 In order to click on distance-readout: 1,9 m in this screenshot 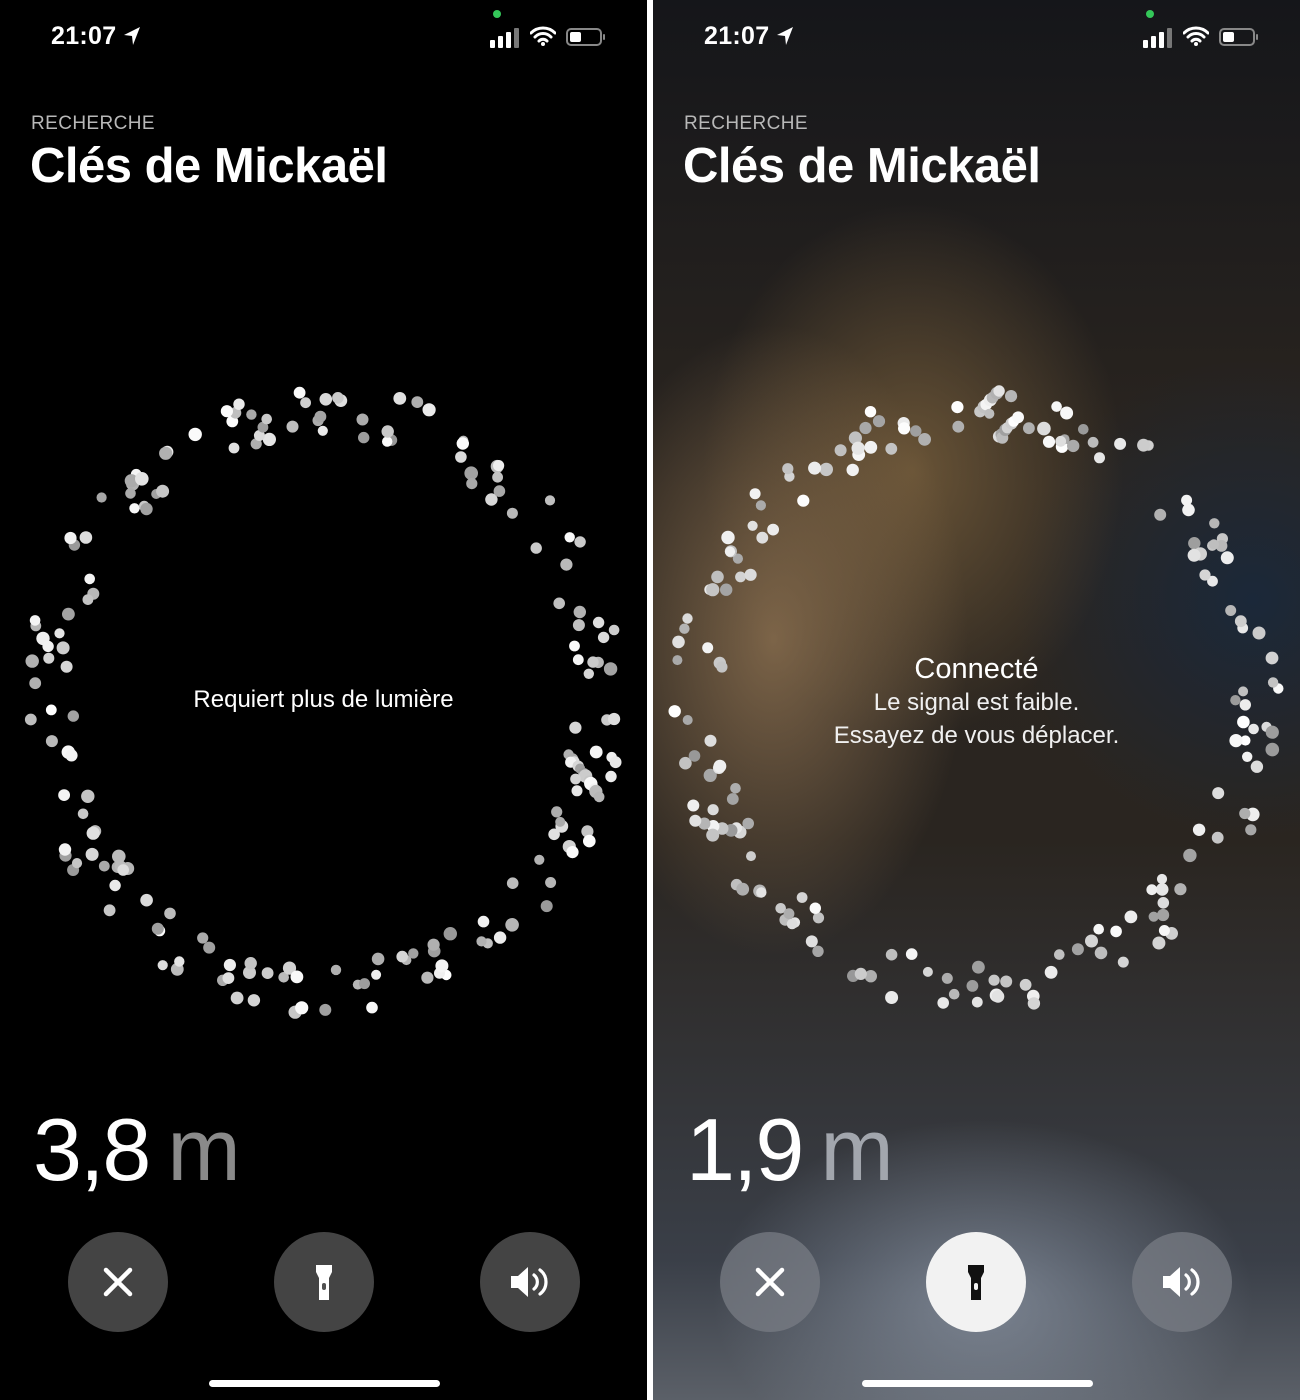, I will do `click(790, 1150)`.